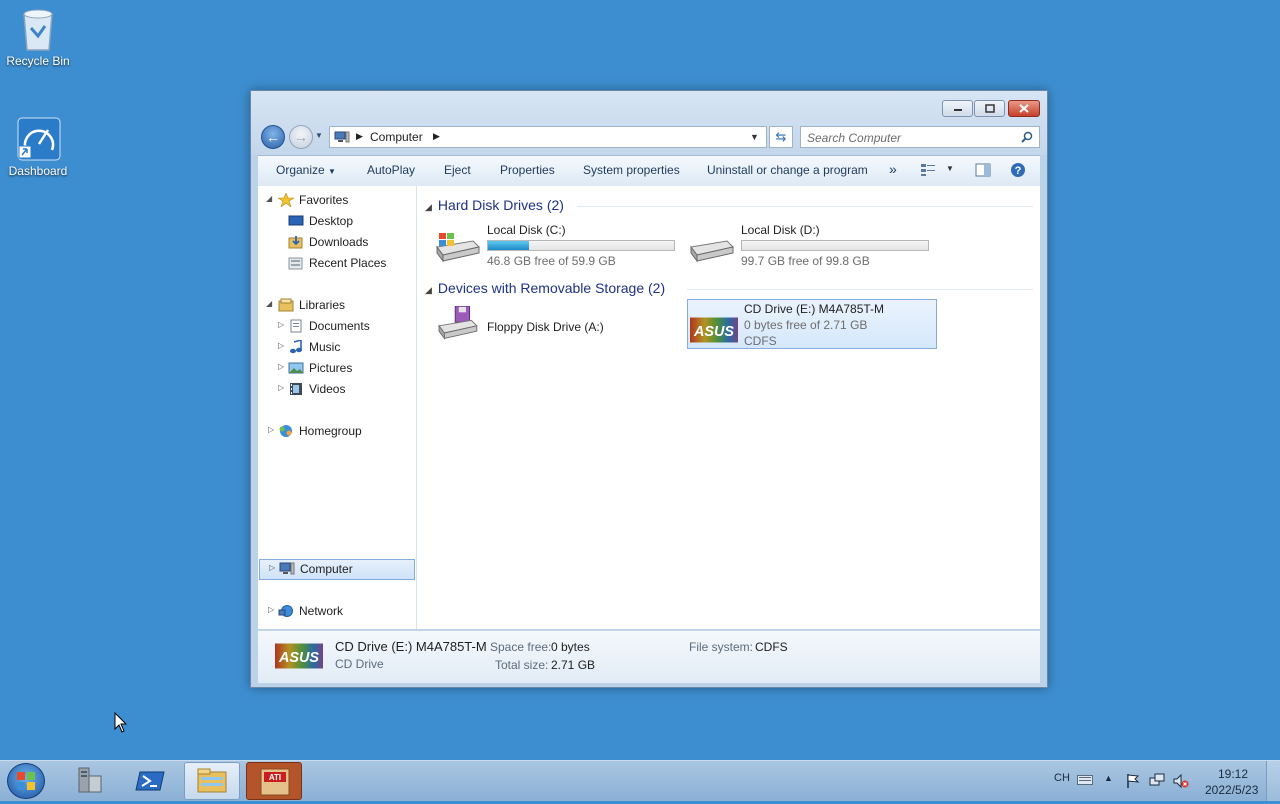 The width and height of the screenshot is (1280, 804). What do you see at coordinates (337, 389) in the screenshot?
I see `nav-videos: ▷ Videos` at bounding box center [337, 389].